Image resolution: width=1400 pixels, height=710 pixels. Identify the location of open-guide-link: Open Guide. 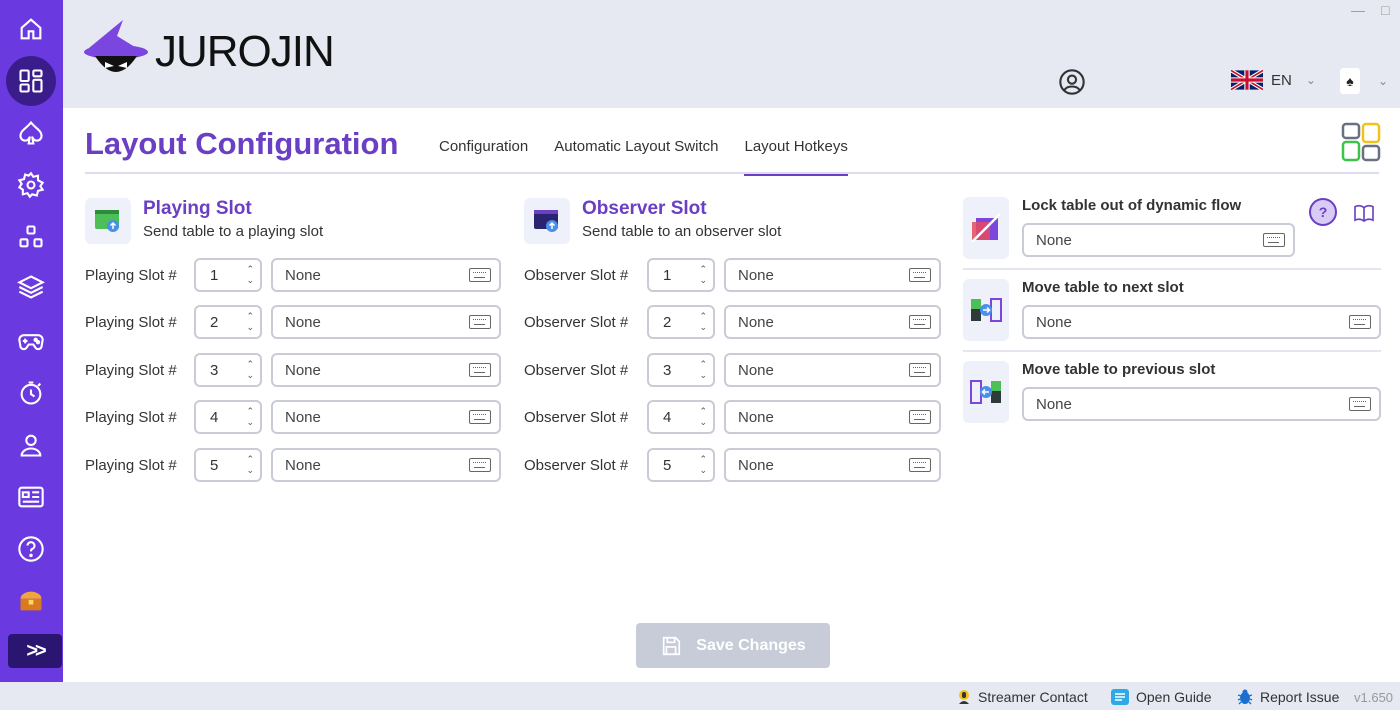
(1161, 697).